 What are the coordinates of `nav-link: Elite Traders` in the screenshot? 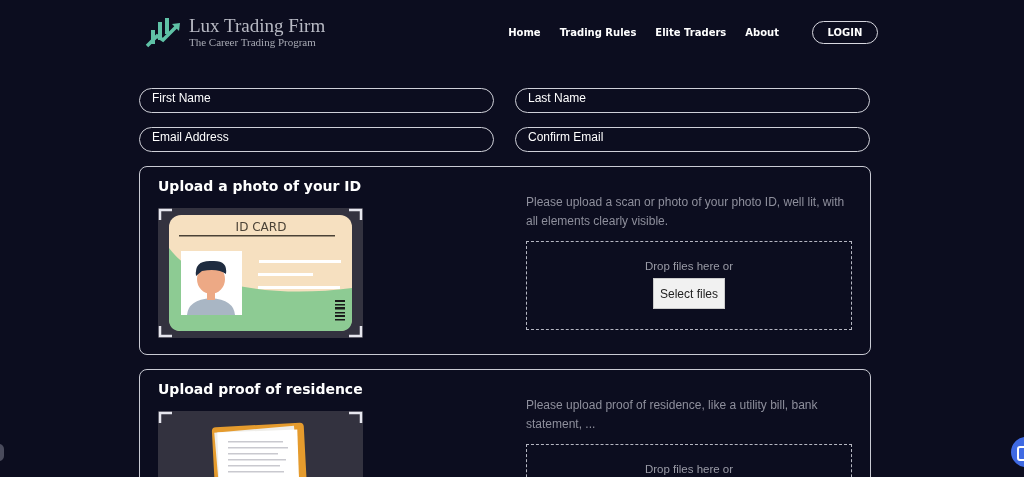 It's located at (691, 32).